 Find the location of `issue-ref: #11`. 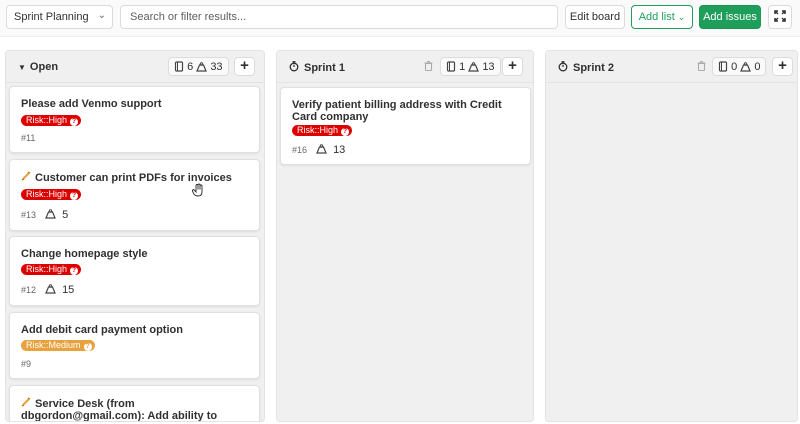

issue-ref: #11 is located at coordinates (28, 138).